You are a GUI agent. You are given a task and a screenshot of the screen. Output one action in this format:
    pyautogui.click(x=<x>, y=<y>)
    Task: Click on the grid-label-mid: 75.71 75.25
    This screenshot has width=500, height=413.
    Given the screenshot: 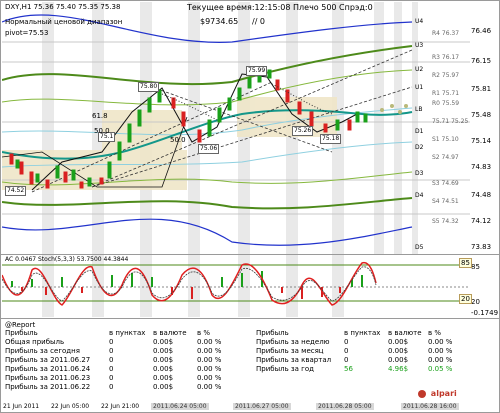 What is the action you would take?
    pyautogui.click(x=450, y=121)
    